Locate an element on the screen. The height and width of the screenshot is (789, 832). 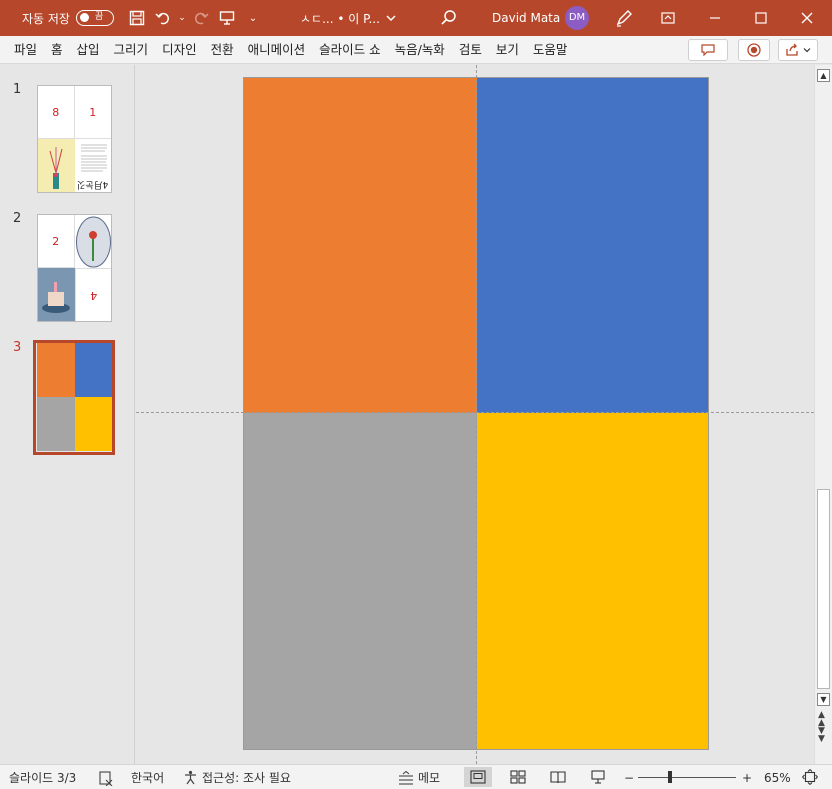
slide-sorter-icon is located at coordinates (518, 777).